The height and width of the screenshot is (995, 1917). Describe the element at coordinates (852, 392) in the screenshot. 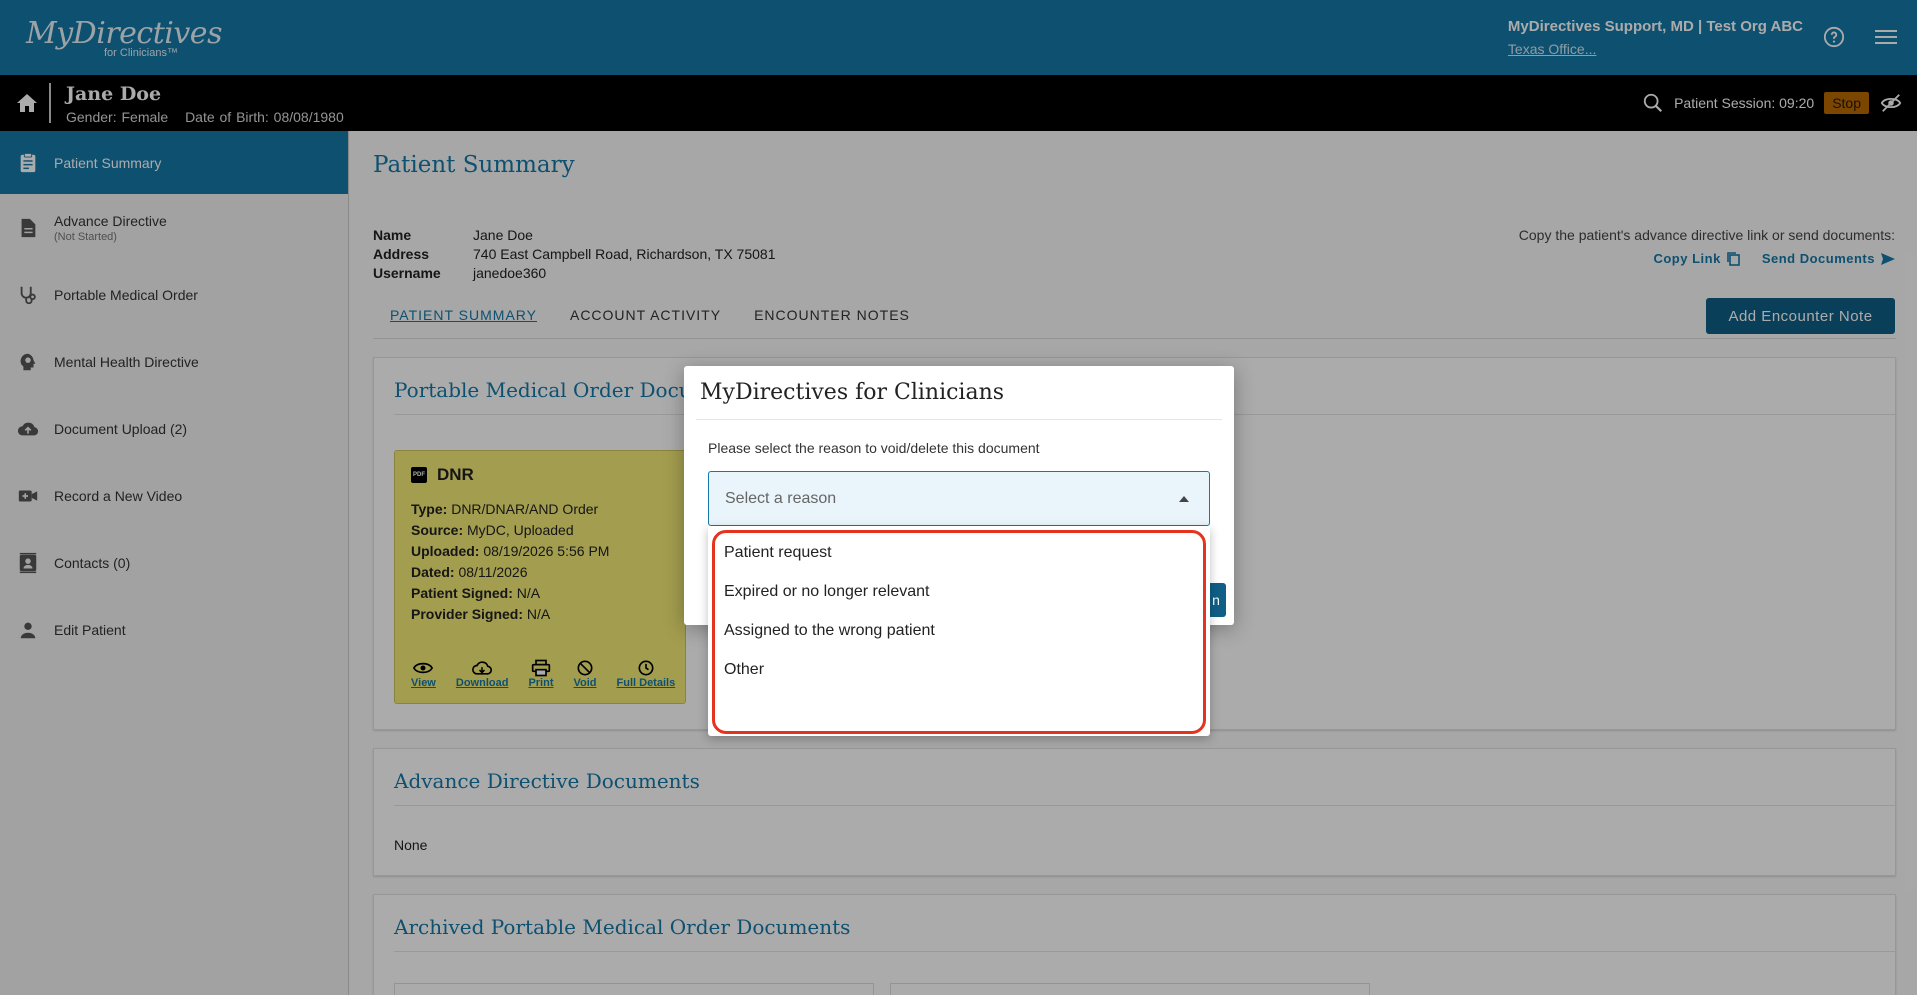

I see `dialog-title: MyDirectives for Clinicians` at that location.